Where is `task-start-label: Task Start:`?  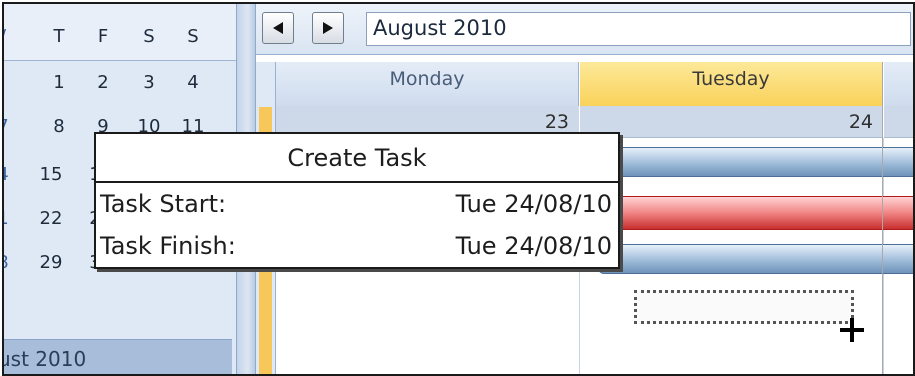 task-start-label: Task Start: is located at coordinates (163, 204).